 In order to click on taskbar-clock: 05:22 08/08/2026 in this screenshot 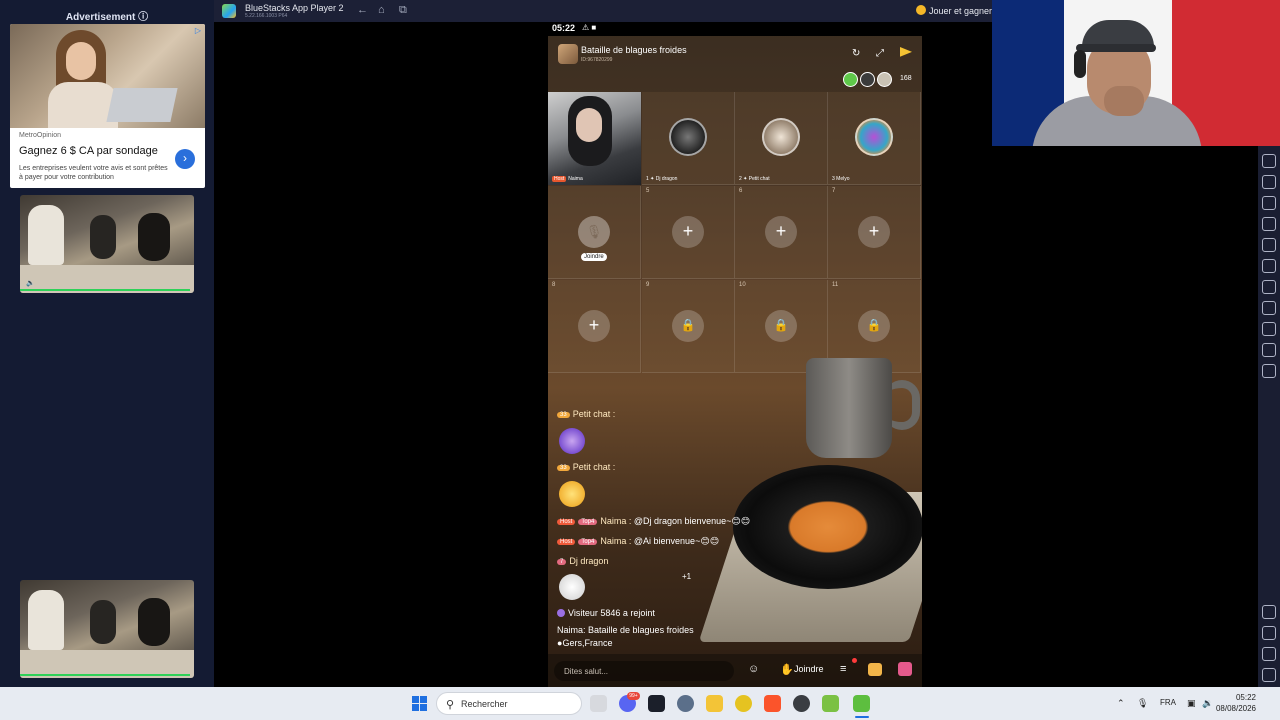, I will do `click(1236, 703)`.